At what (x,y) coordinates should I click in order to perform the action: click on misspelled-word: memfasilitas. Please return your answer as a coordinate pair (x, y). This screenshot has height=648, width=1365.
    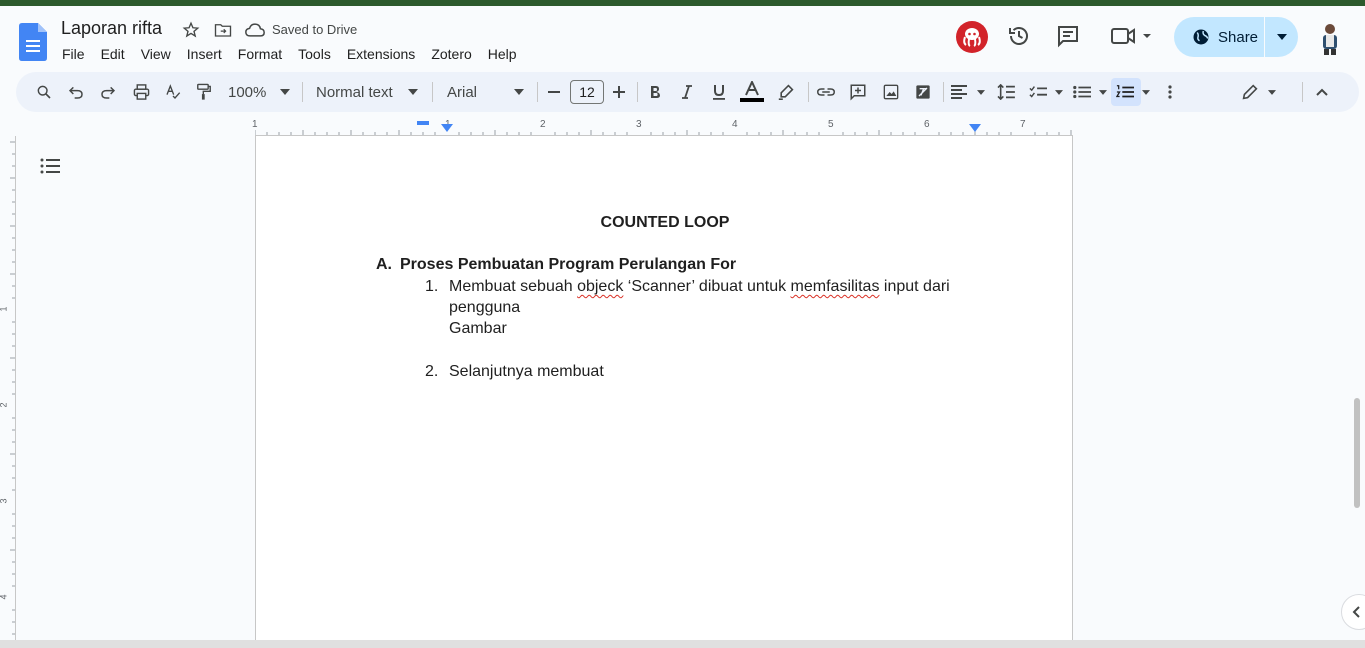
    Looking at the image, I should click on (835, 286).